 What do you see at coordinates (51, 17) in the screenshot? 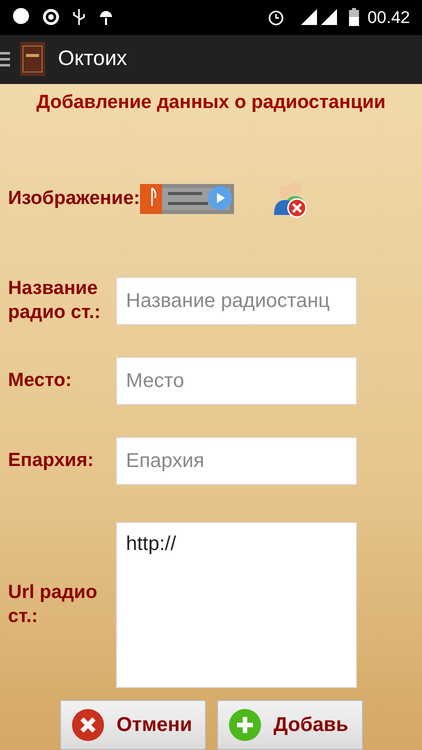
I see `circle-icon` at bounding box center [51, 17].